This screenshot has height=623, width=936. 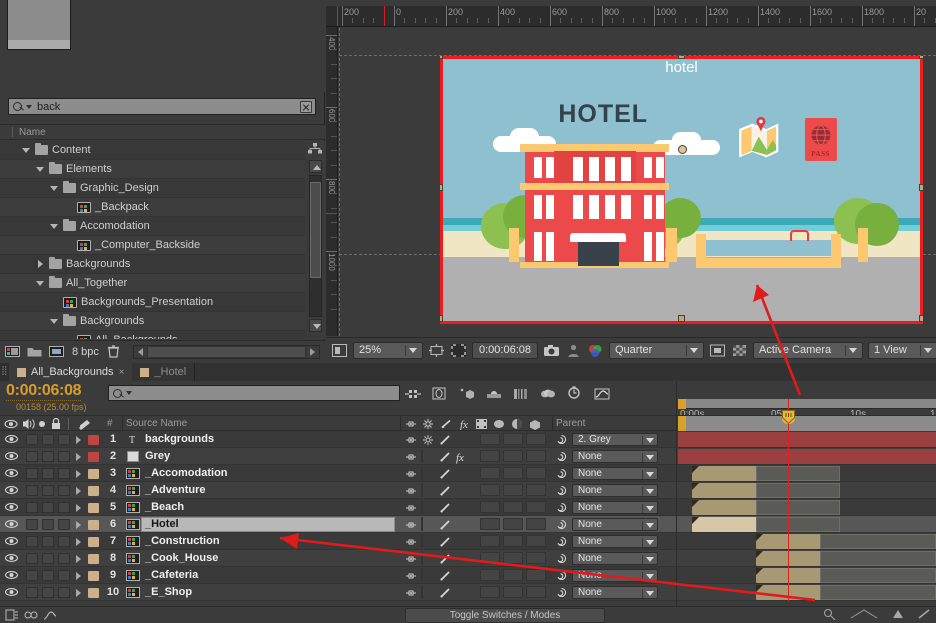 What do you see at coordinates (12, 351) in the screenshot?
I see `new-composition-icon` at bounding box center [12, 351].